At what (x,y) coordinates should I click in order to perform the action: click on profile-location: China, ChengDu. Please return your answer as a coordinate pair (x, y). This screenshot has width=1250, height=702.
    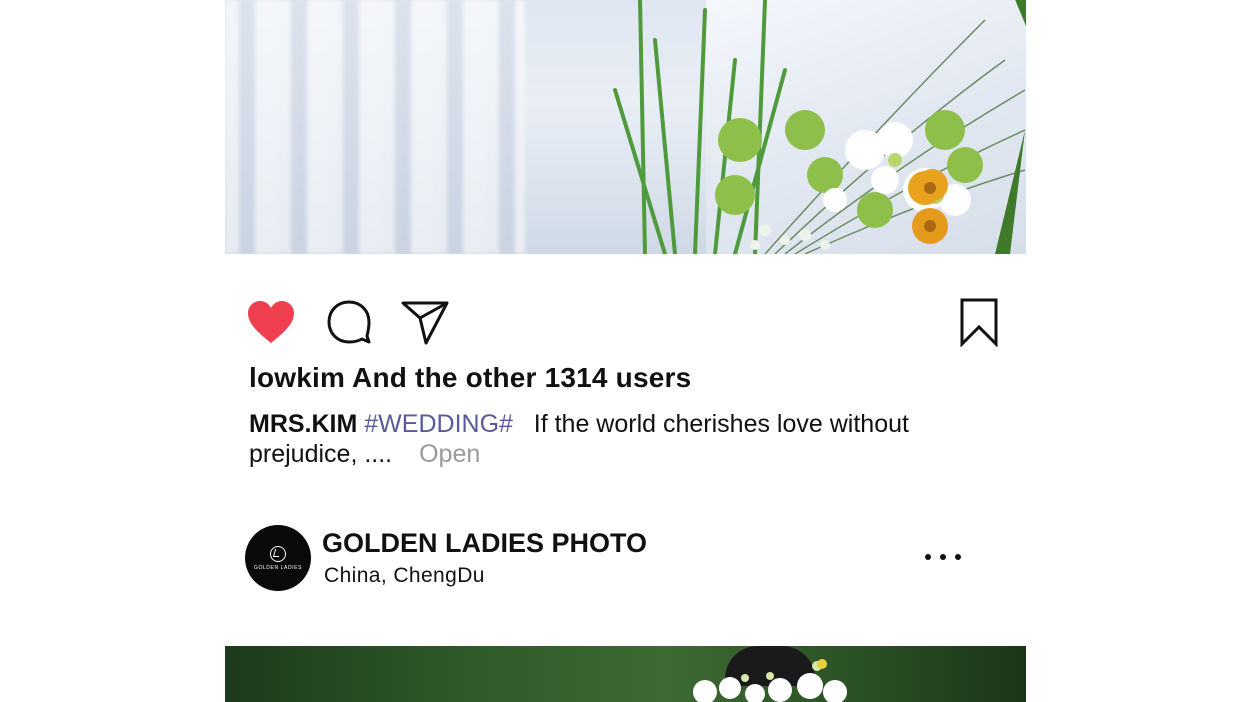
    Looking at the image, I should click on (404, 576).